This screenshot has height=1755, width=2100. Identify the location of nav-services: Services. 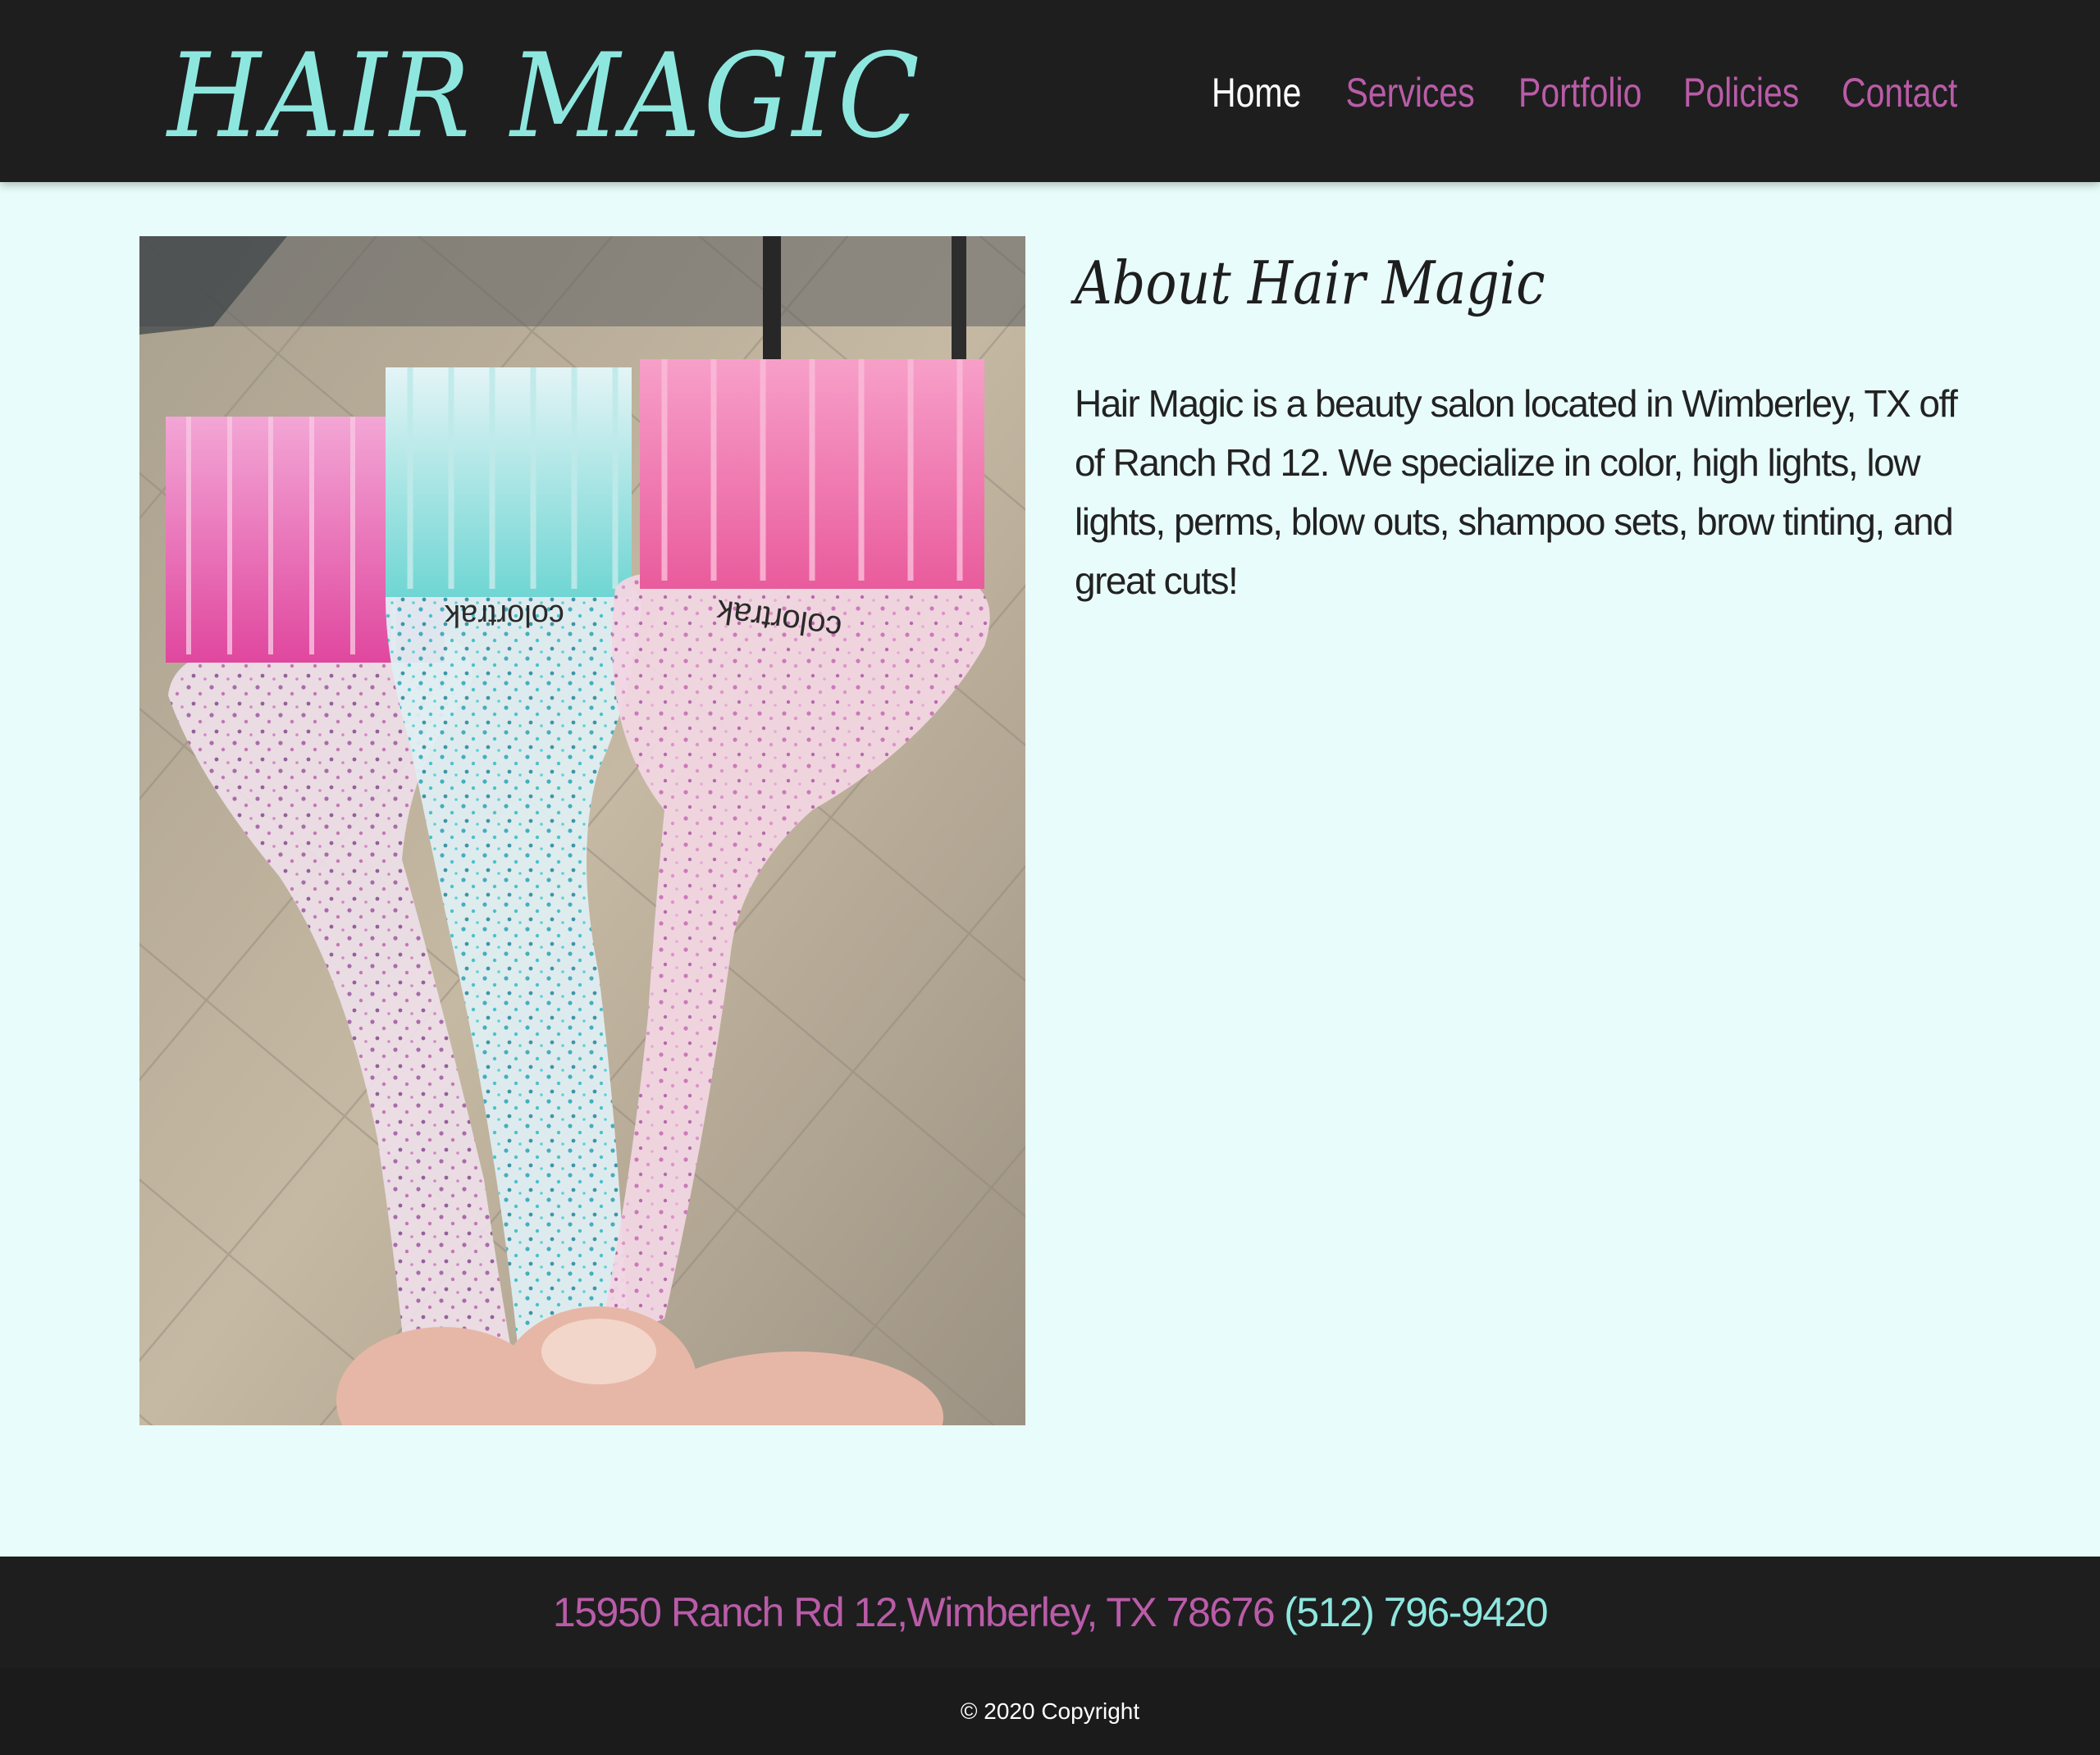
(1411, 92).